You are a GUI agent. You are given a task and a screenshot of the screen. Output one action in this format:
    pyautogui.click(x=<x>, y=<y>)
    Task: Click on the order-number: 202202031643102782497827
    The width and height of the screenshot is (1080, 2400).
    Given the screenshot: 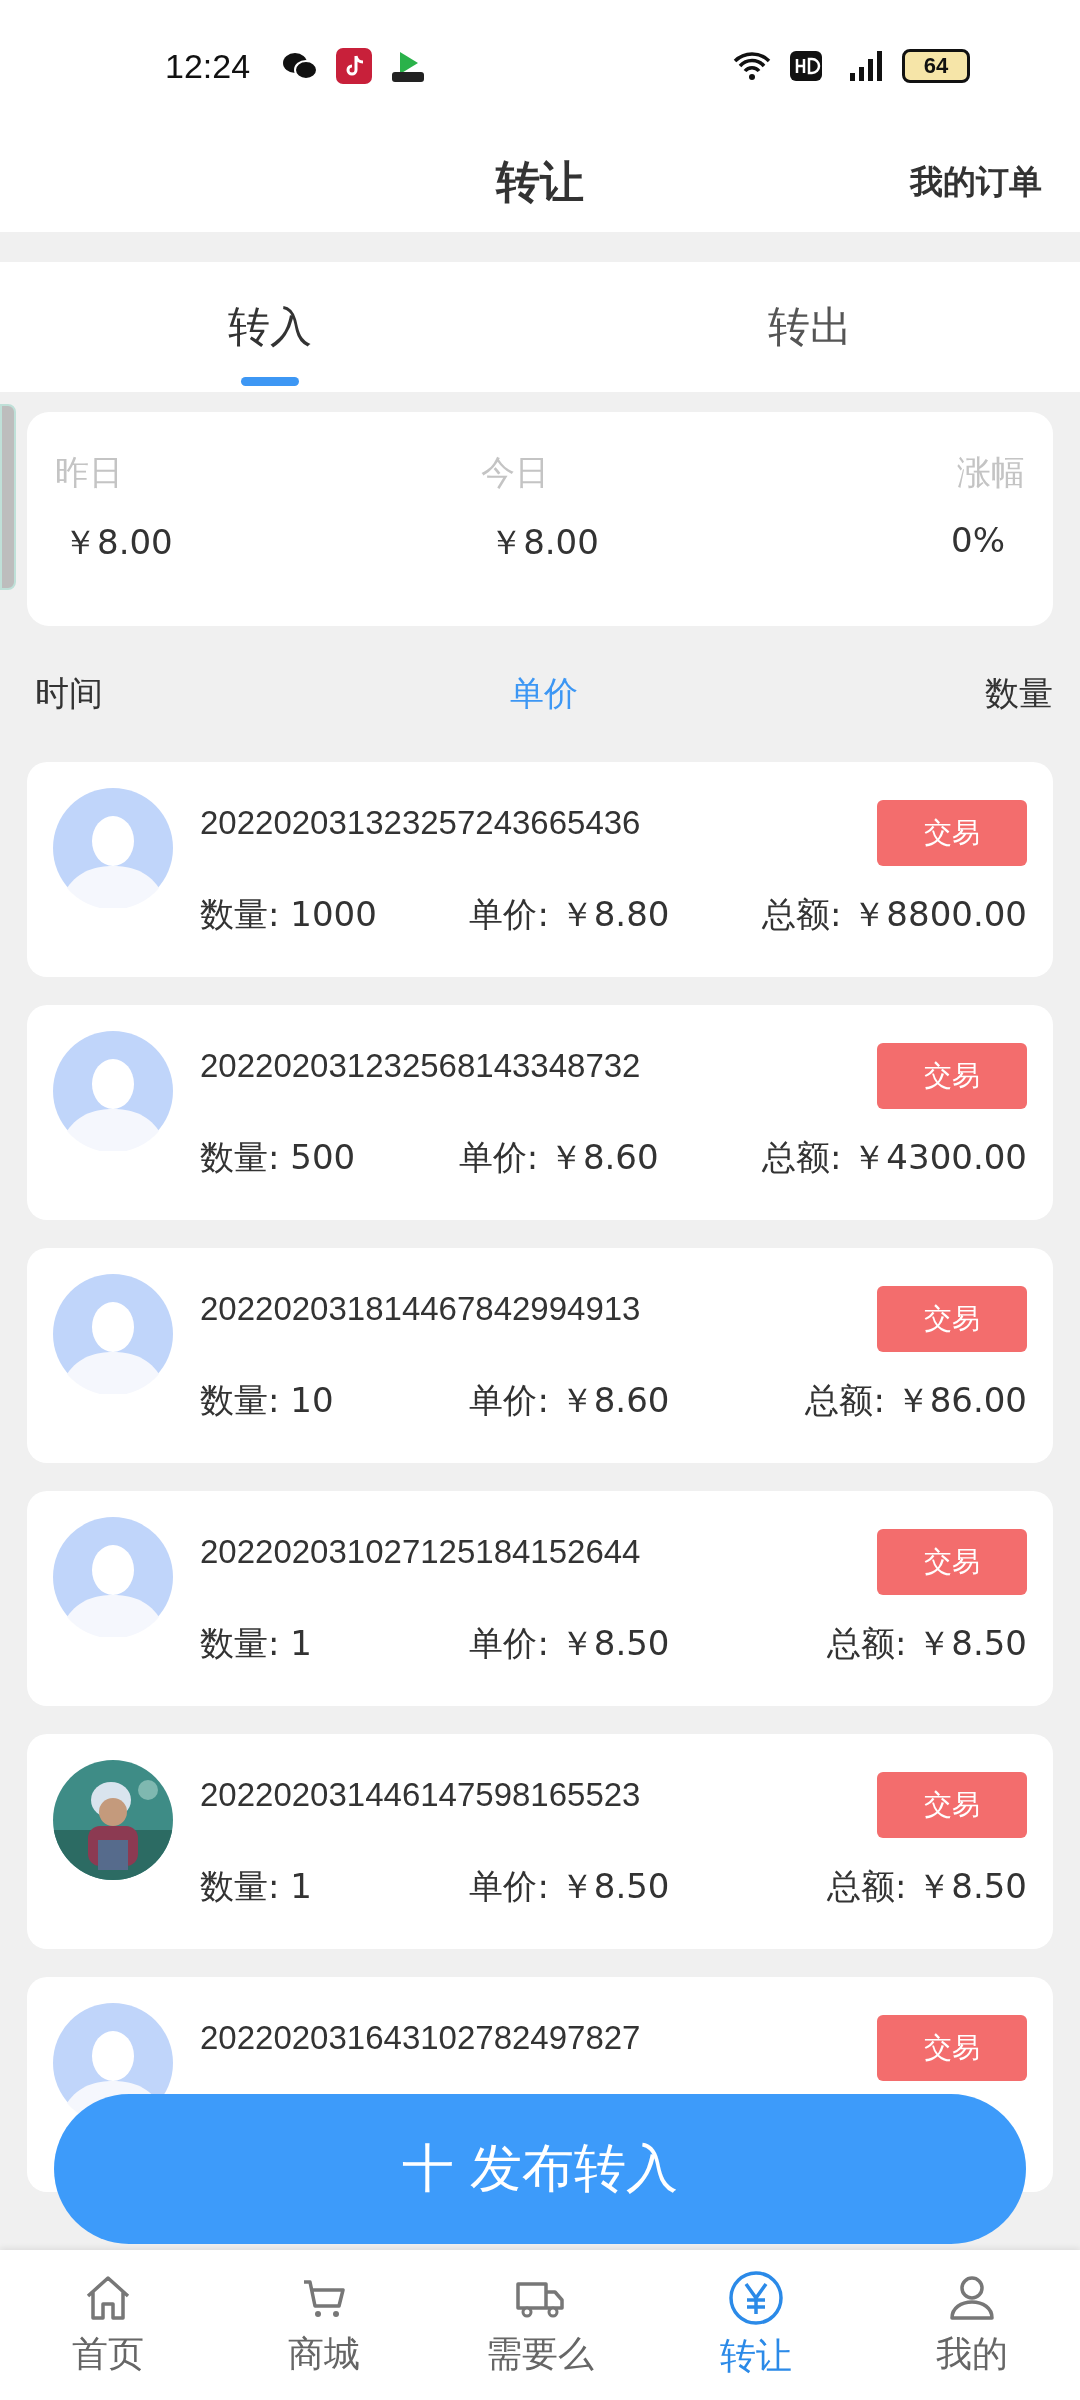 What is the action you would take?
    pyautogui.click(x=420, y=2038)
    